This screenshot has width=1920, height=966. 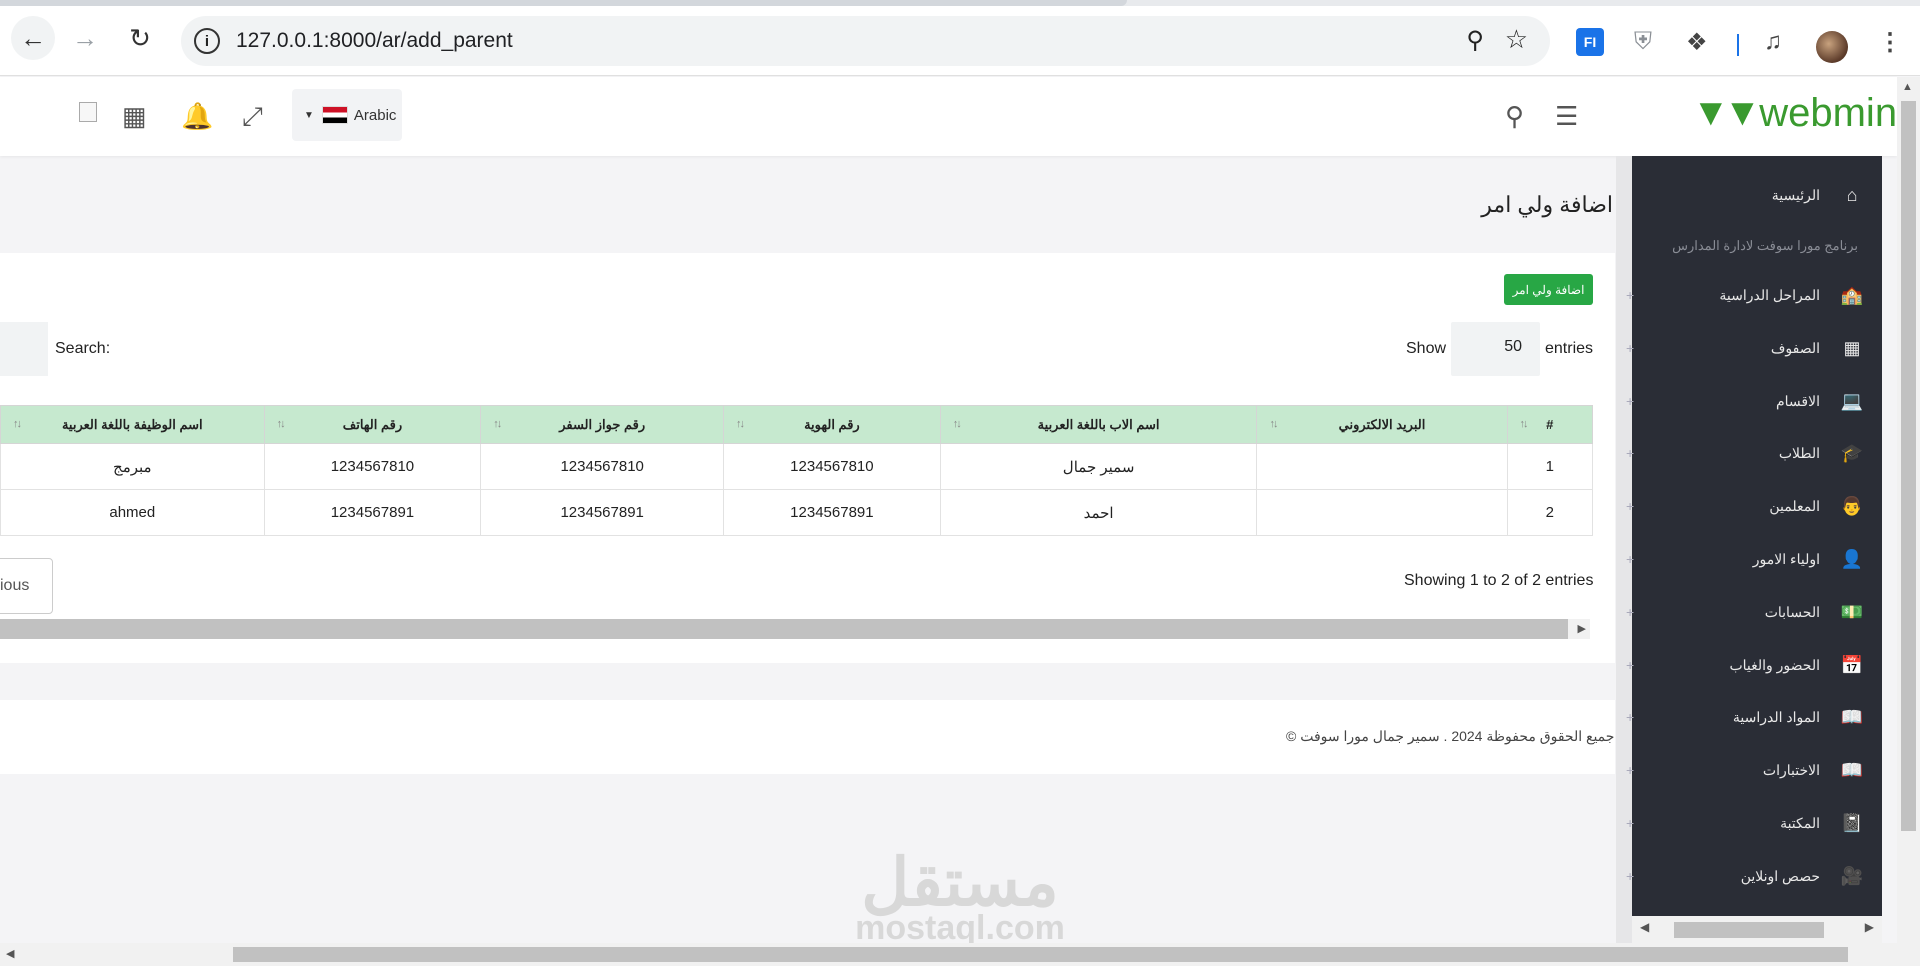 What do you see at coordinates (1590, 42) in the screenshot?
I see `extension-fi-icon: FI` at bounding box center [1590, 42].